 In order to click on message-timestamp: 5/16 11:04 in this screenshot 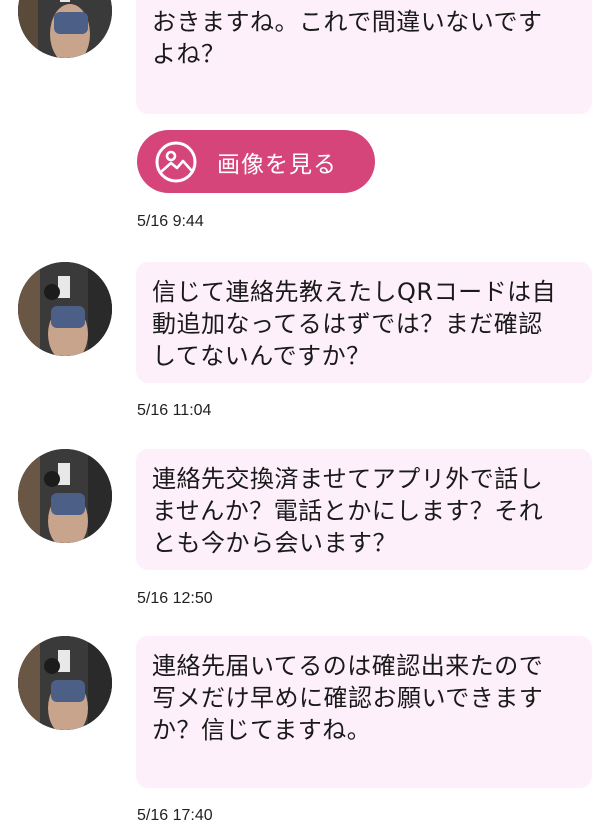, I will do `click(174, 410)`.